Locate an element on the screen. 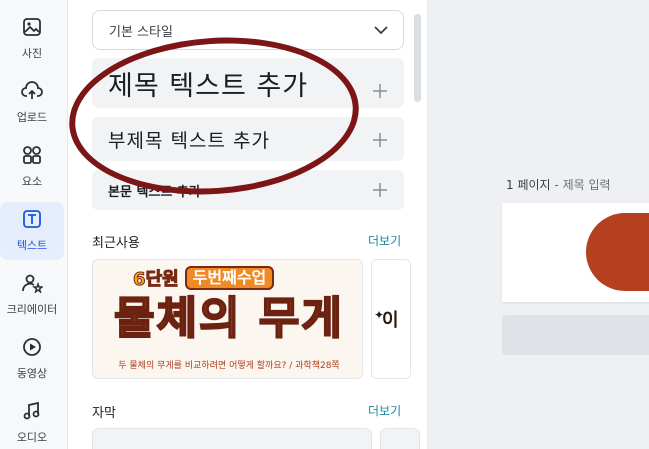 This screenshot has height=449, width=649. template-big-title: 물체의 무게 is located at coordinates (228, 318).